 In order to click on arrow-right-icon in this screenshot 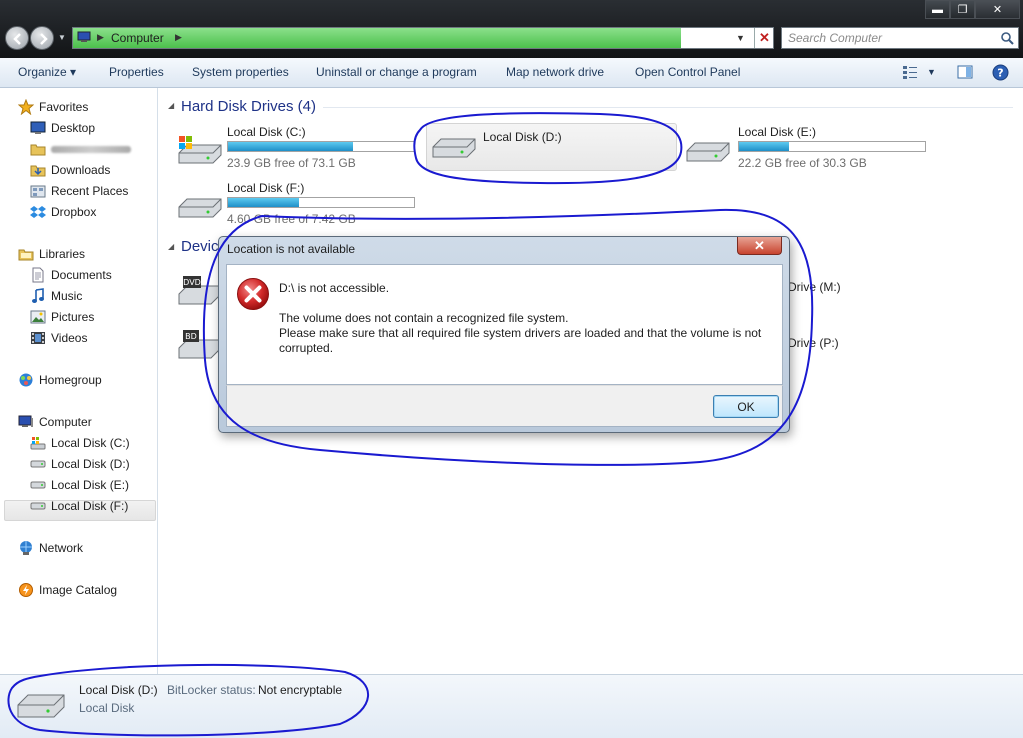, I will do `click(44, 39)`.